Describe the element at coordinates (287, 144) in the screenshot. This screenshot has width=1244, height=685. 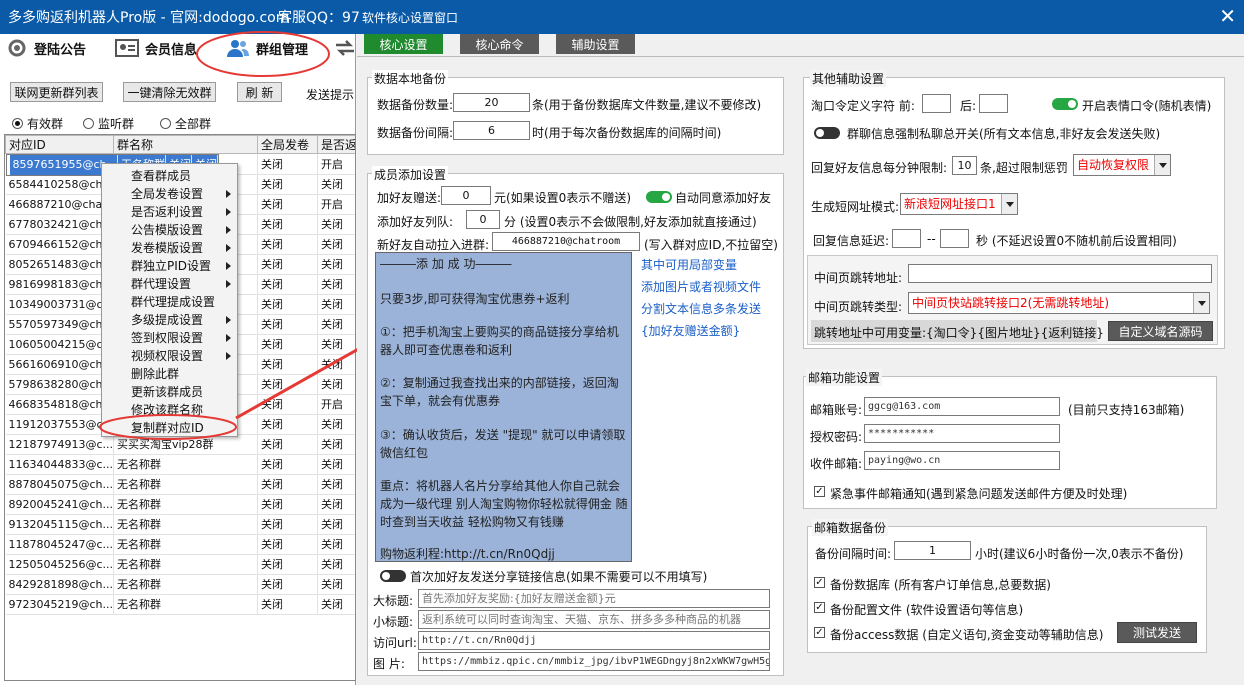
I see `column-header-global: 全局发卷` at that location.